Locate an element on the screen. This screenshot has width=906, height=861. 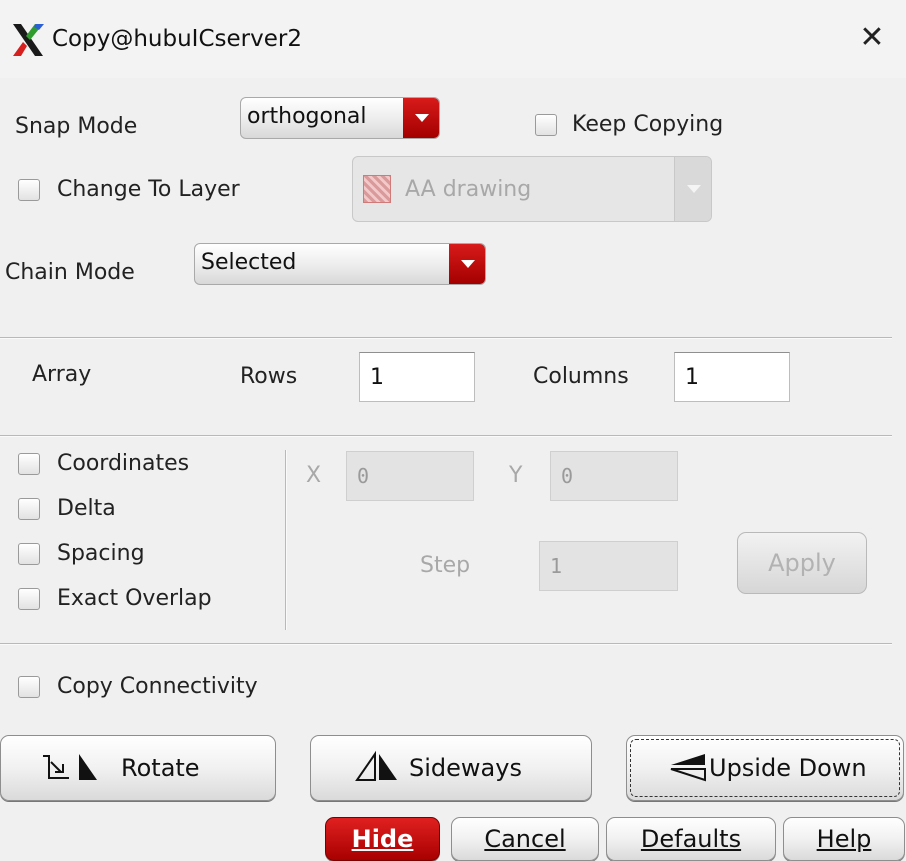
hide-label: Hide is located at coordinates (382, 839).